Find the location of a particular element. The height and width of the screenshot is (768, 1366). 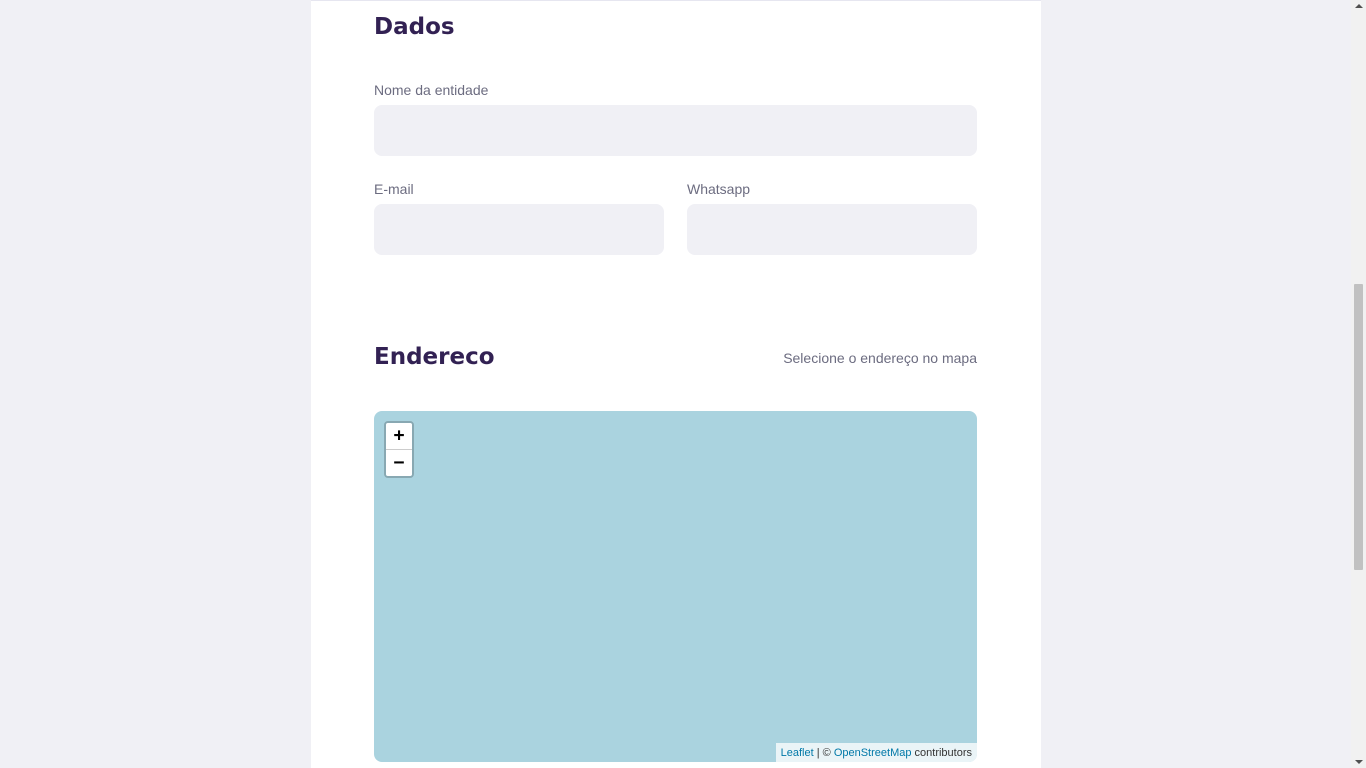

leaflet-link: Leaflet is located at coordinates (797, 753).